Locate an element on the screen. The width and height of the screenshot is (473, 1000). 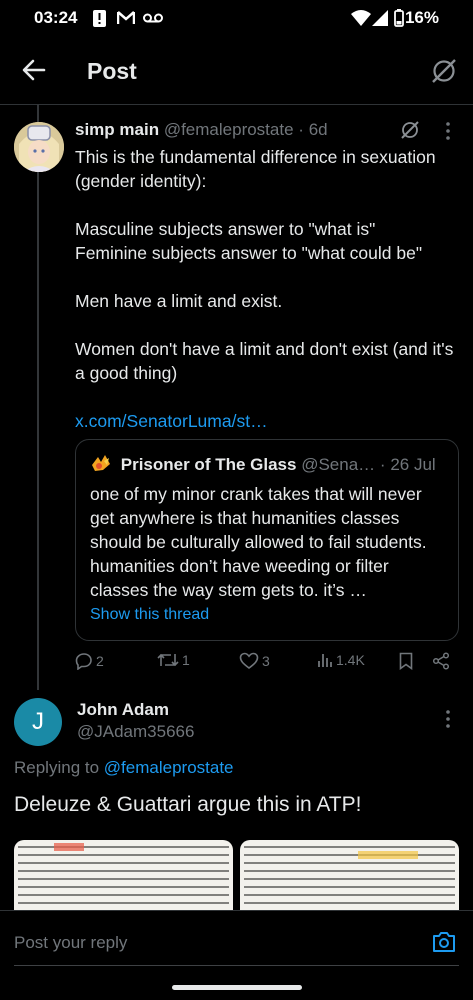
repost-count: 1 is located at coordinates (186, 660).